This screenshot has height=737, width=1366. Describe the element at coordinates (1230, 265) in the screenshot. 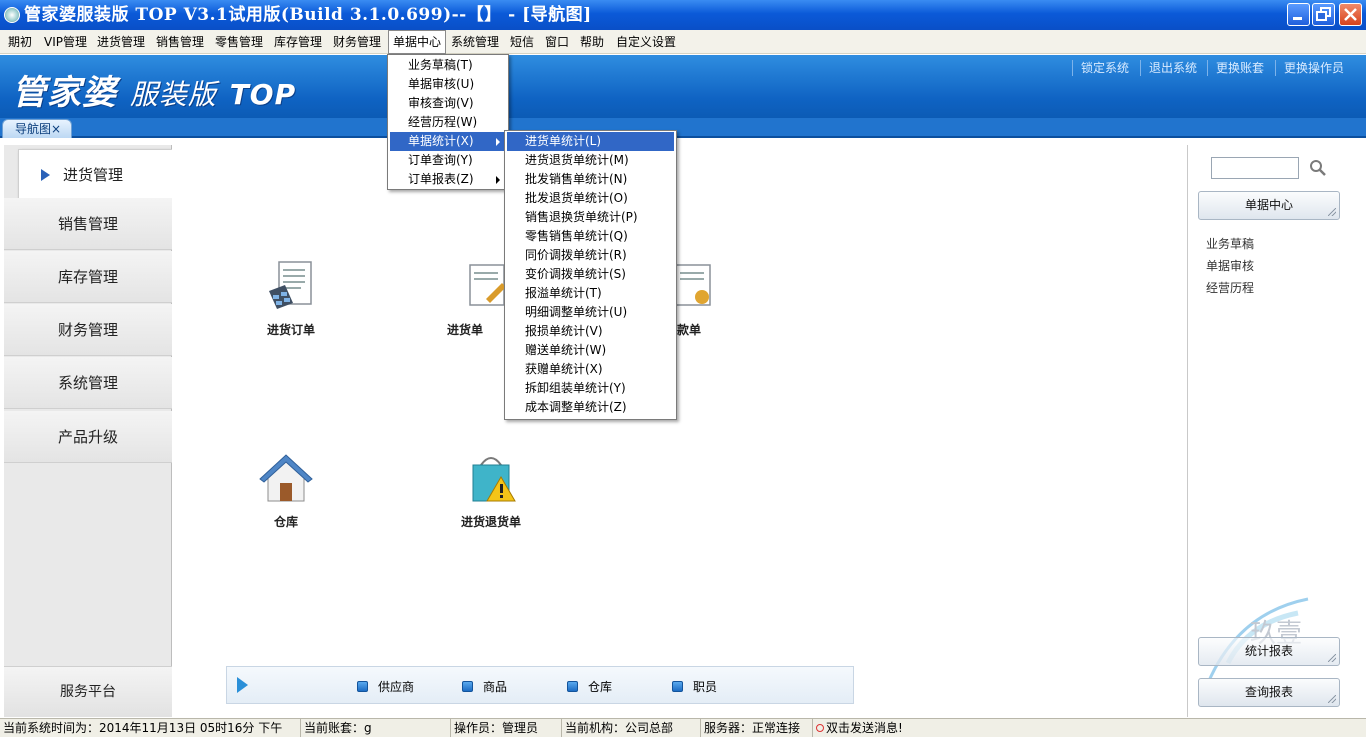

I see `link-document-review: 单据审核` at that location.